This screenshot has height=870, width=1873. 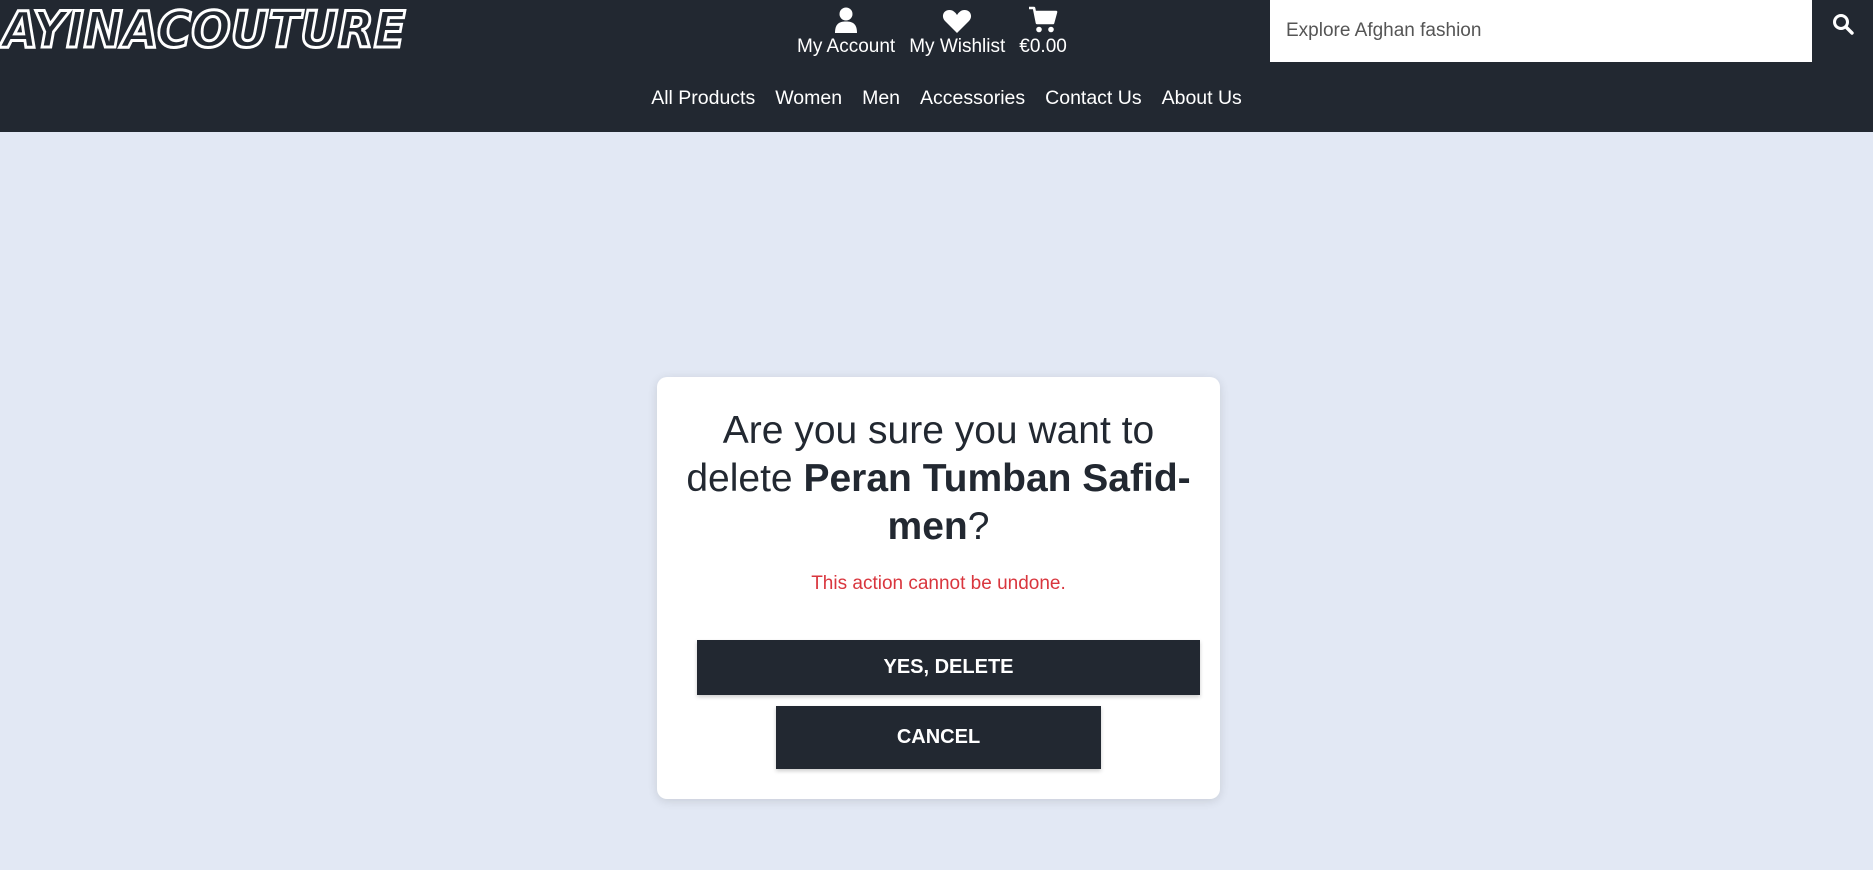 What do you see at coordinates (1043, 46) in the screenshot?
I see `cart-total: €0.00` at bounding box center [1043, 46].